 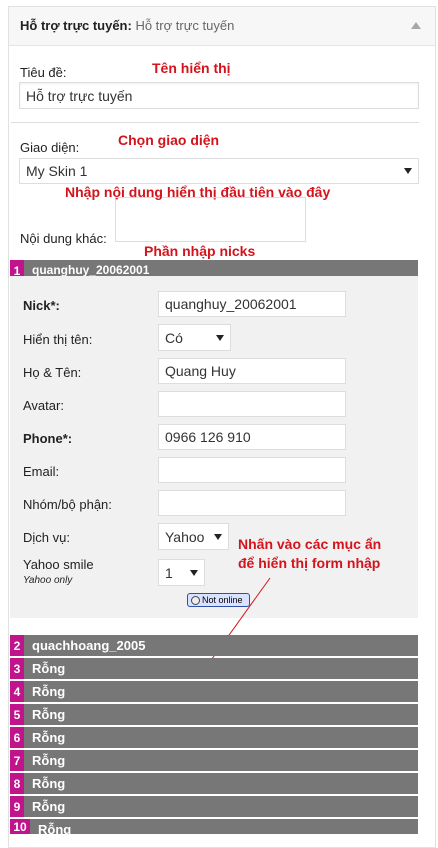 I want to click on nick-item-number: 5, so click(x=17, y=714).